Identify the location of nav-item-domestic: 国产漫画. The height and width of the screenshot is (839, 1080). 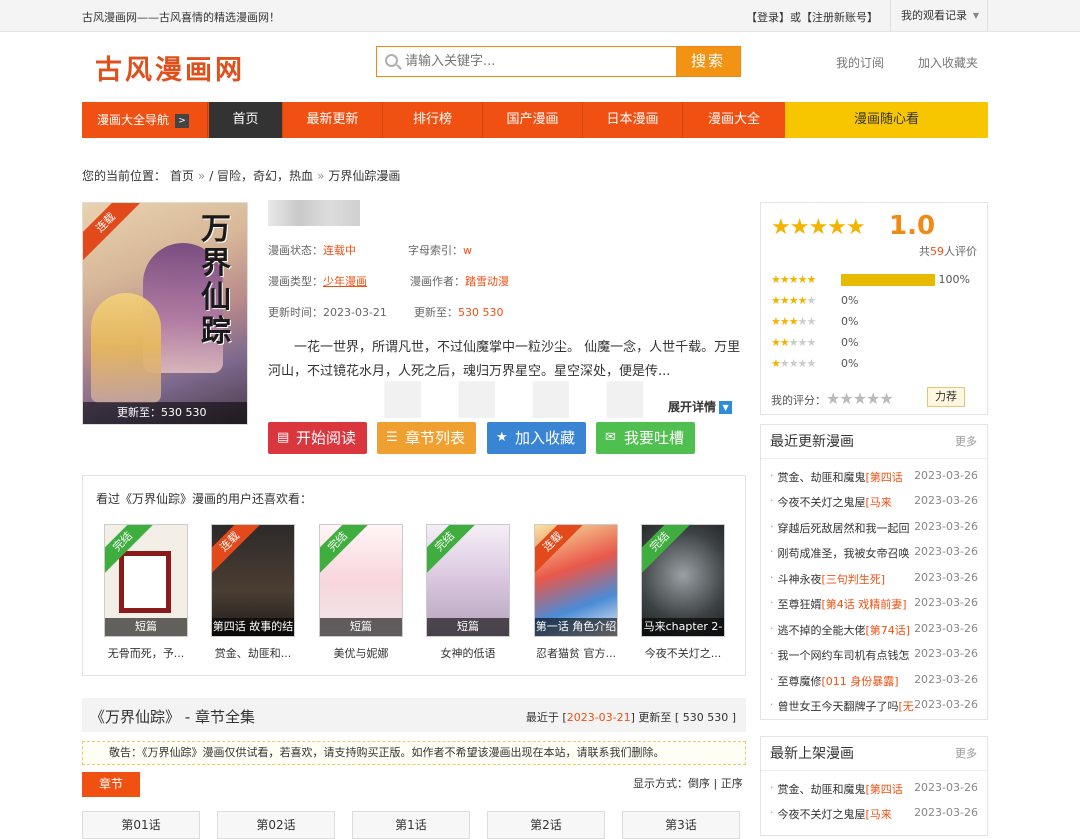
(533, 120).